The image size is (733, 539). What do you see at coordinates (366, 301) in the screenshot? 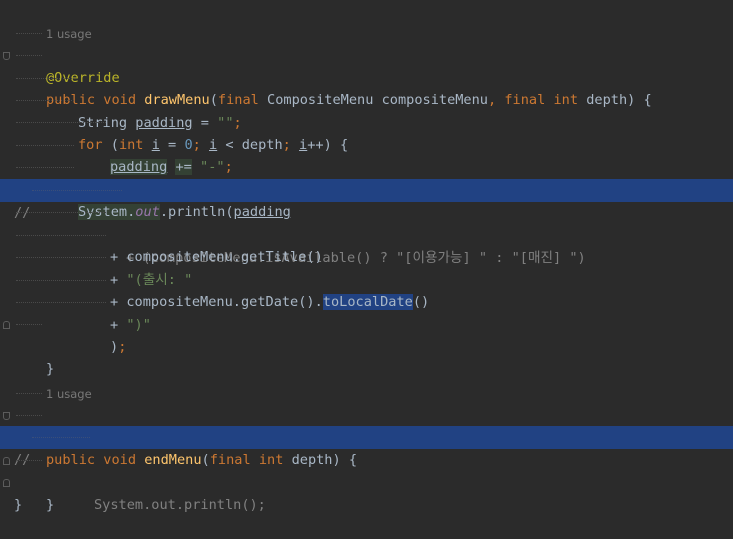
I see `code-line: + ")"` at bounding box center [366, 301].